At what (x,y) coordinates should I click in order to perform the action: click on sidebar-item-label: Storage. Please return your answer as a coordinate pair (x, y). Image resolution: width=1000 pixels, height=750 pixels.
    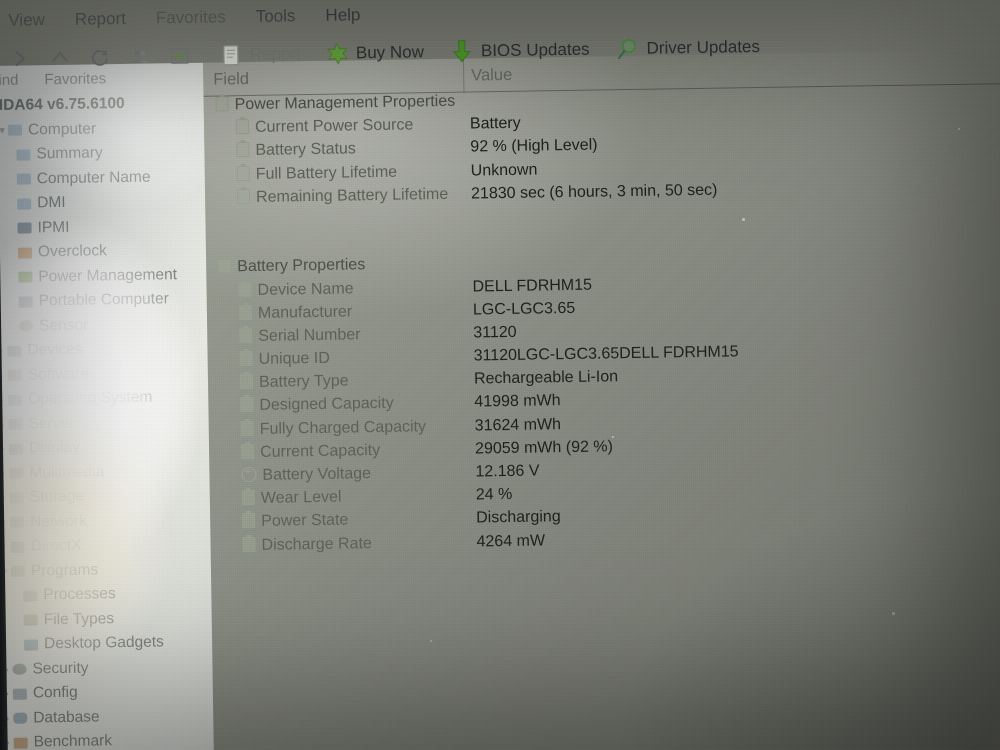
    Looking at the image, I should click on (57, 496).